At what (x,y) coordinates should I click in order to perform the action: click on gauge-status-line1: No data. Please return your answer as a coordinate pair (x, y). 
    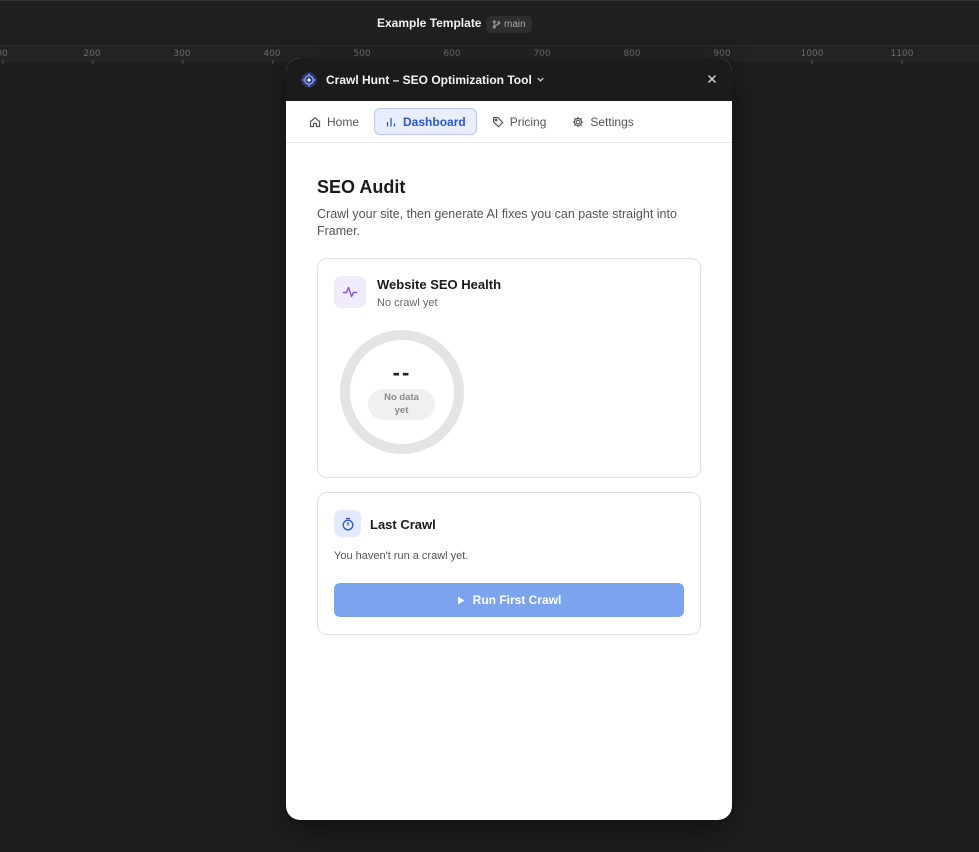
    Looking at the image, I should click on (401, 397).